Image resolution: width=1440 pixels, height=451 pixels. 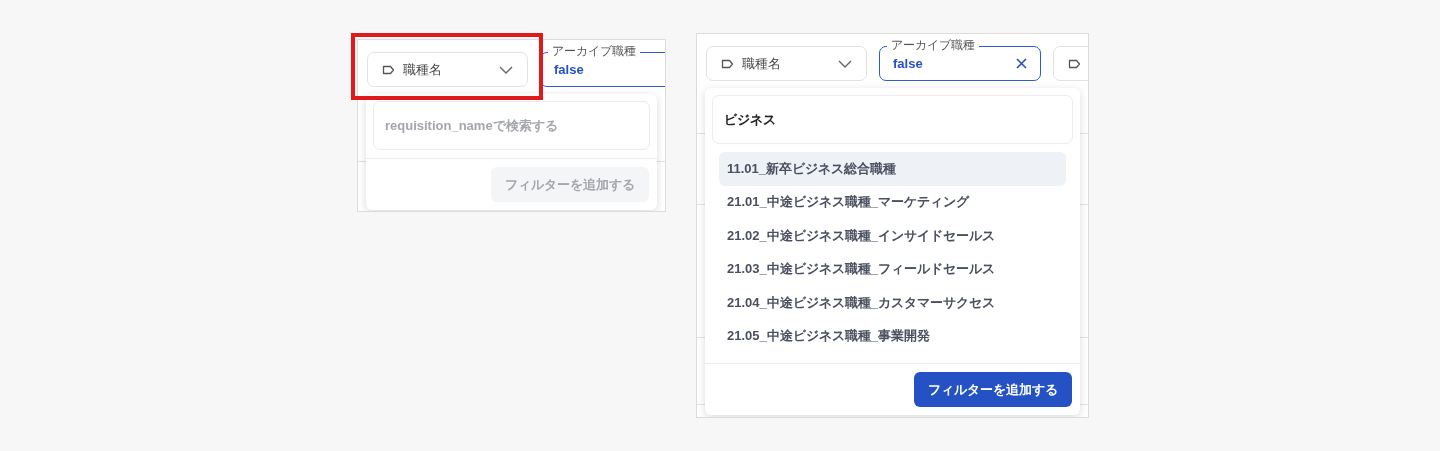 What do you see at coordinates (892, 269) in the screenshot?
I see `option-item: 21.03_中途ビジネス職種_フィールドセールス` at bounding box center [892, 269].